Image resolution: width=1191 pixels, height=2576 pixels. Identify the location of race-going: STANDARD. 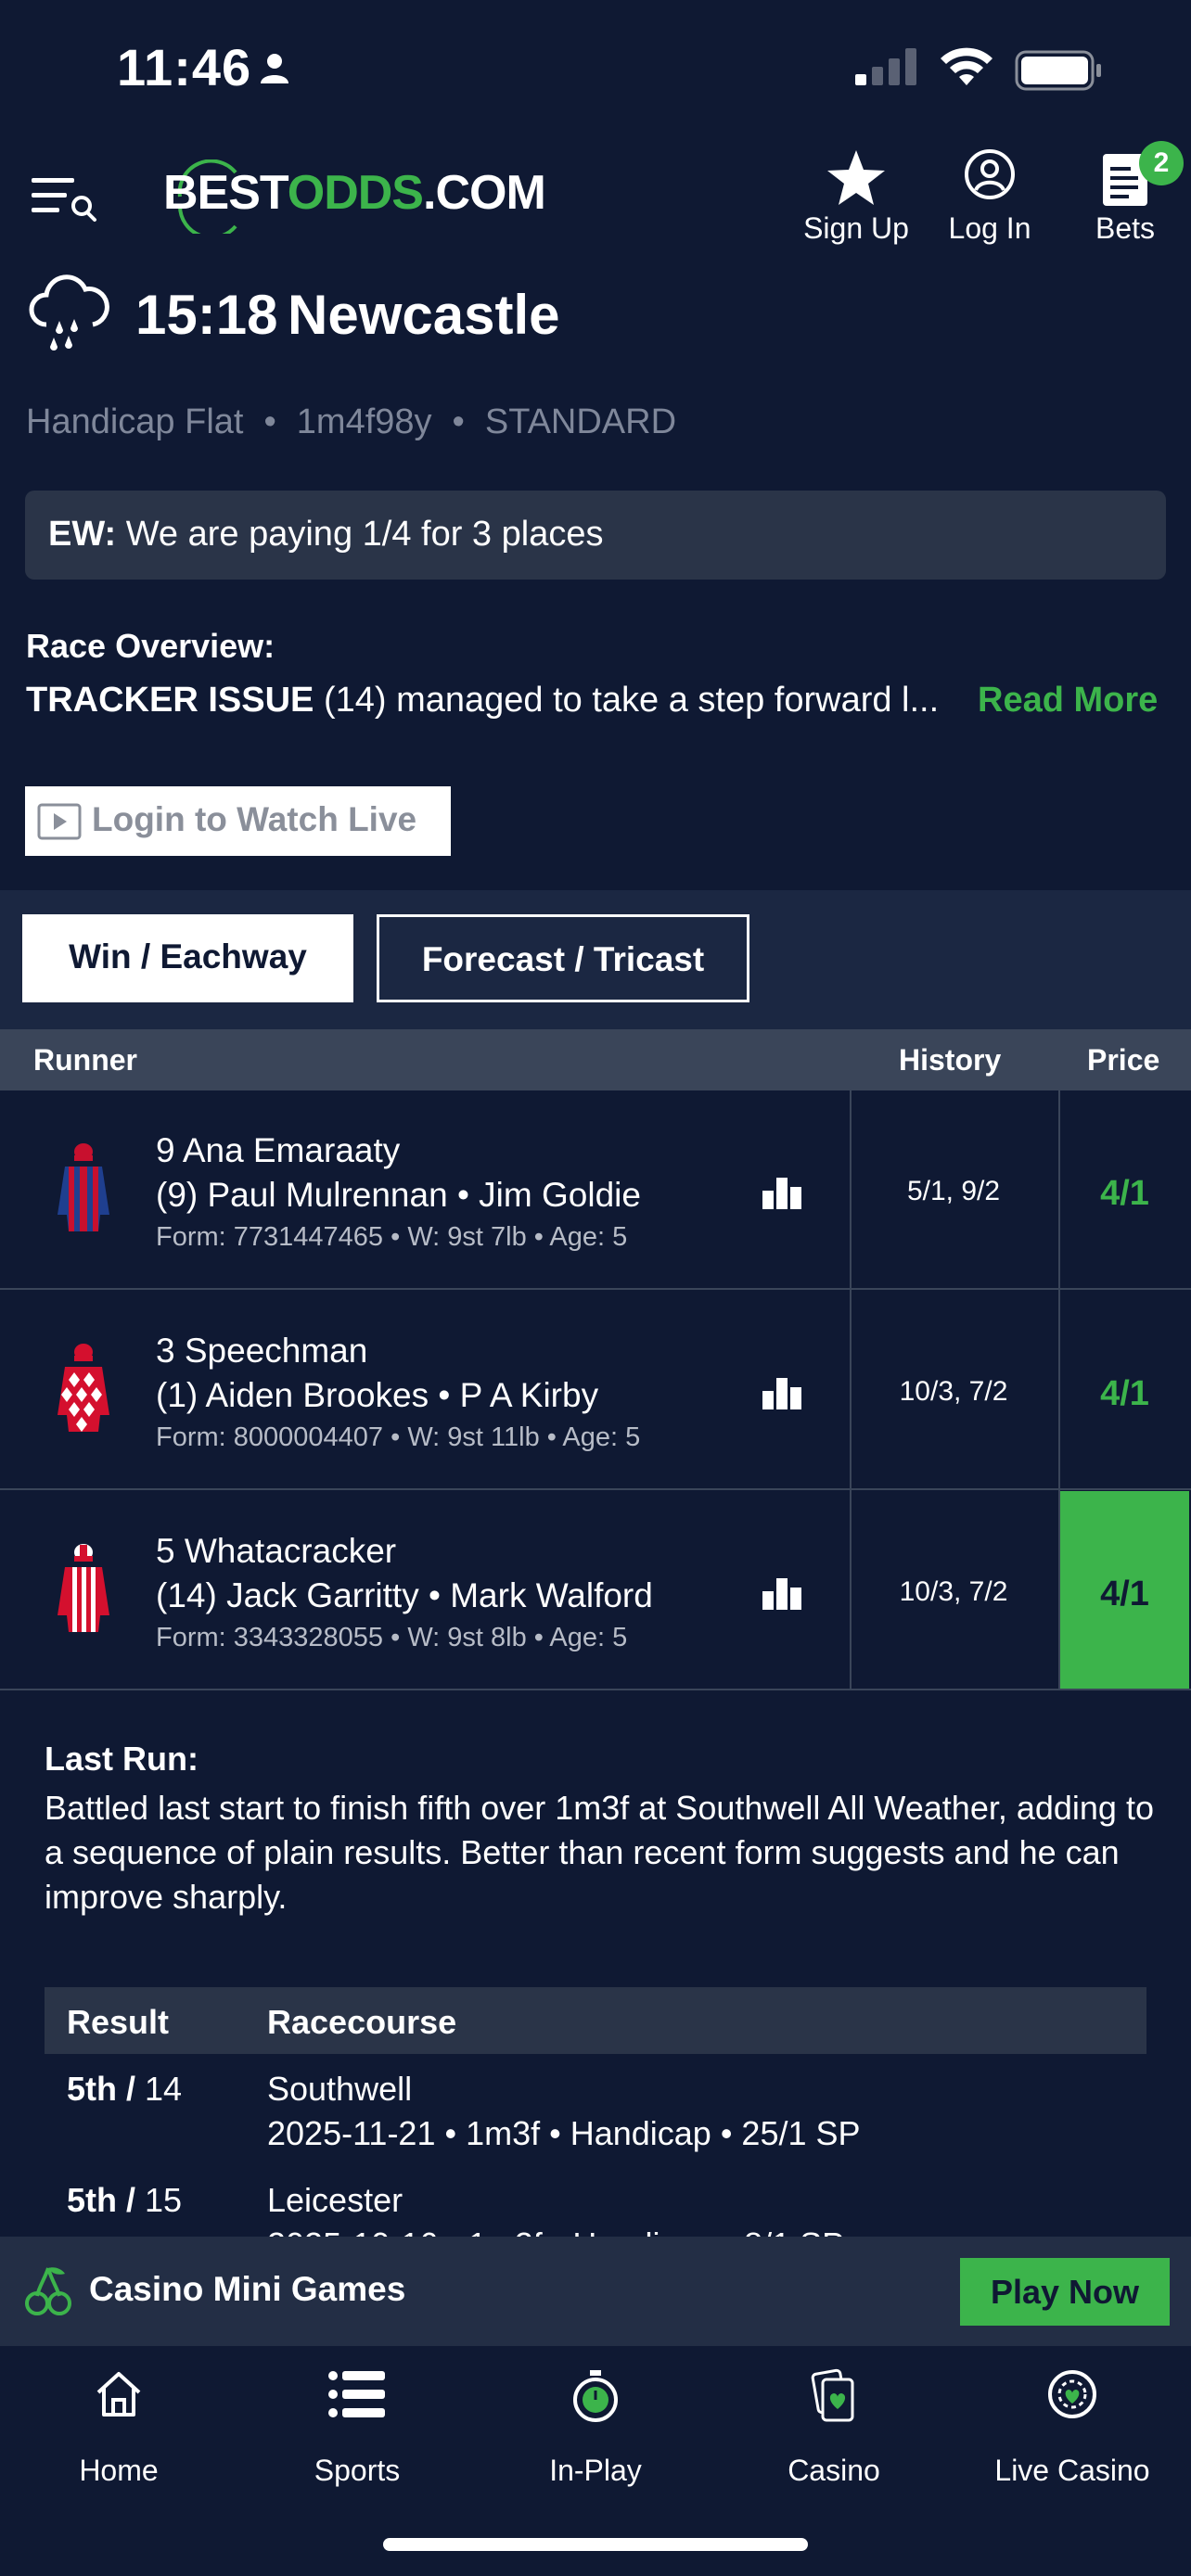
(580, 421).